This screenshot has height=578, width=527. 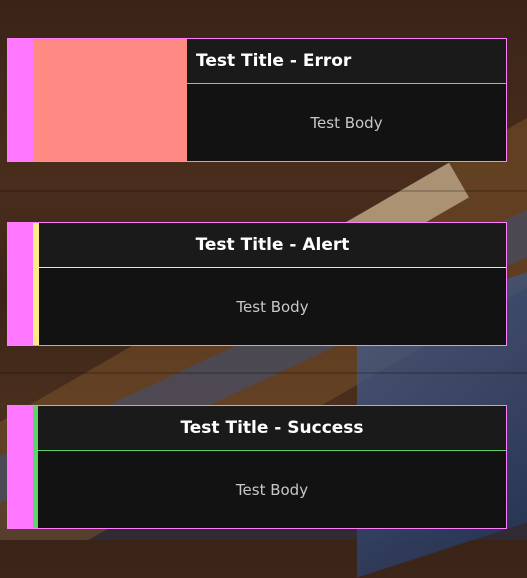 I want to click on toast-header: Test Title - Error, so click(x=346, y=61).